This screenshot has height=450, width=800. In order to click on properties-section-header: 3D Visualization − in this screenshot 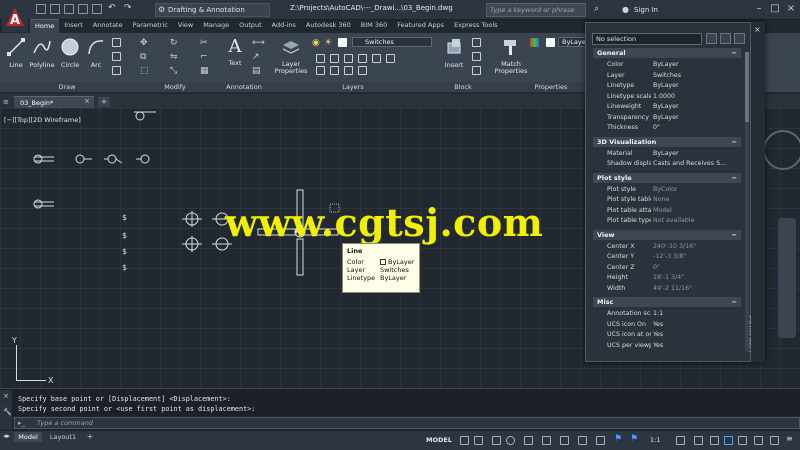, I will do `click(667, 141)`.